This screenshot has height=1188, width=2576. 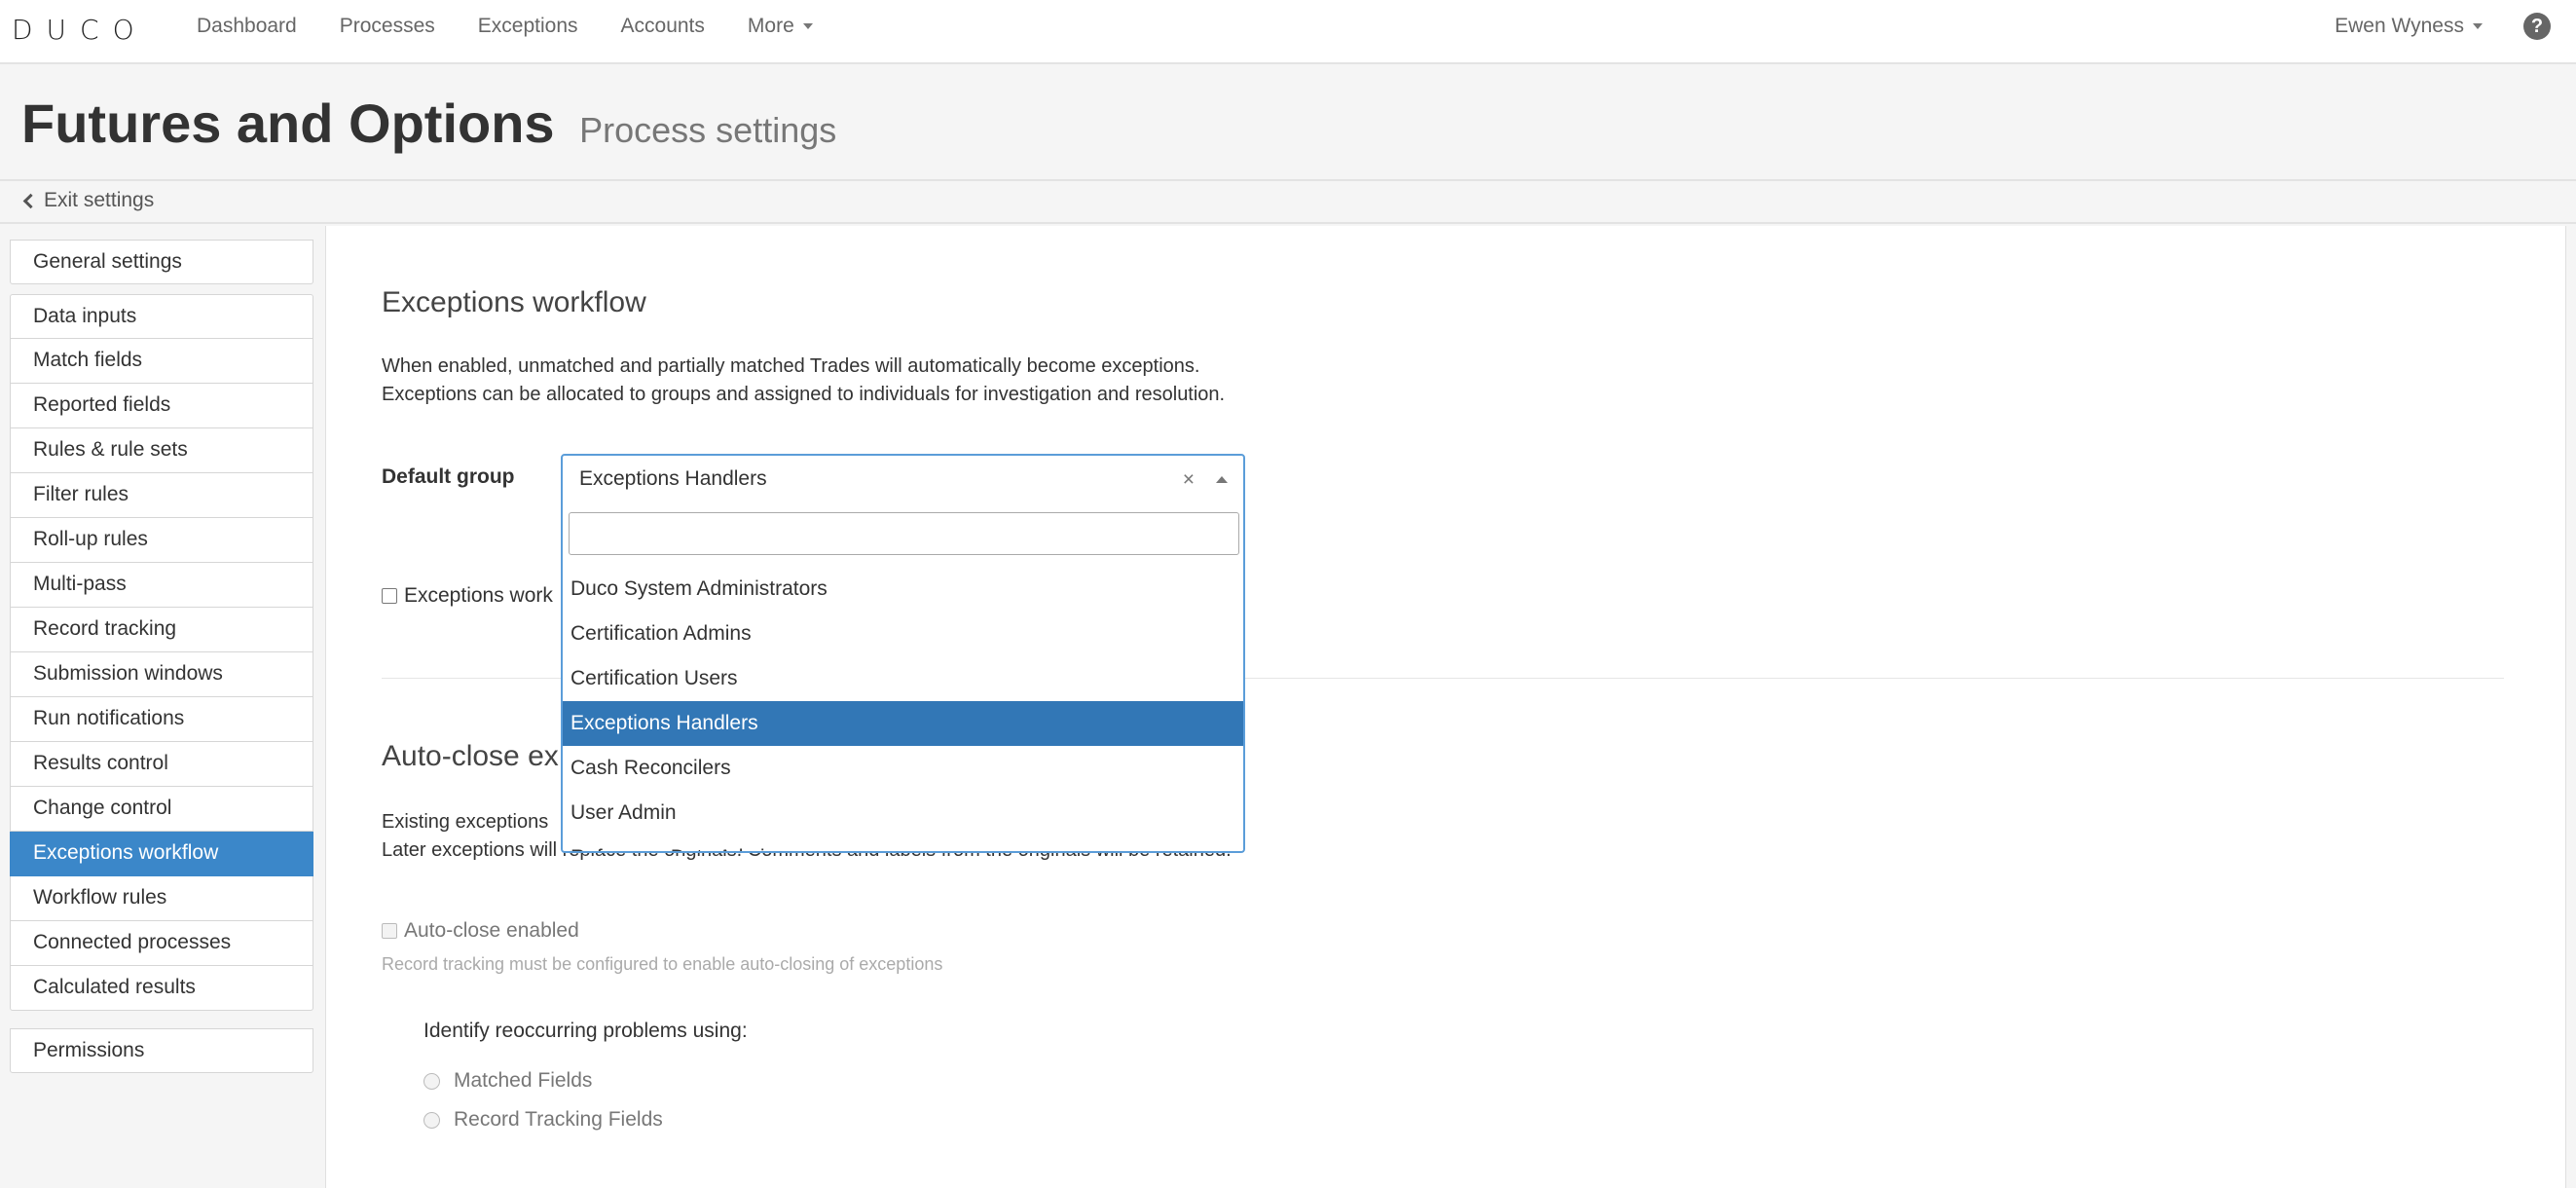 What do you see at coordinates (161, 362) in the screenshot?
I see `sidebar-item-match-fields: Match fields` at bounding box center [161, 362].